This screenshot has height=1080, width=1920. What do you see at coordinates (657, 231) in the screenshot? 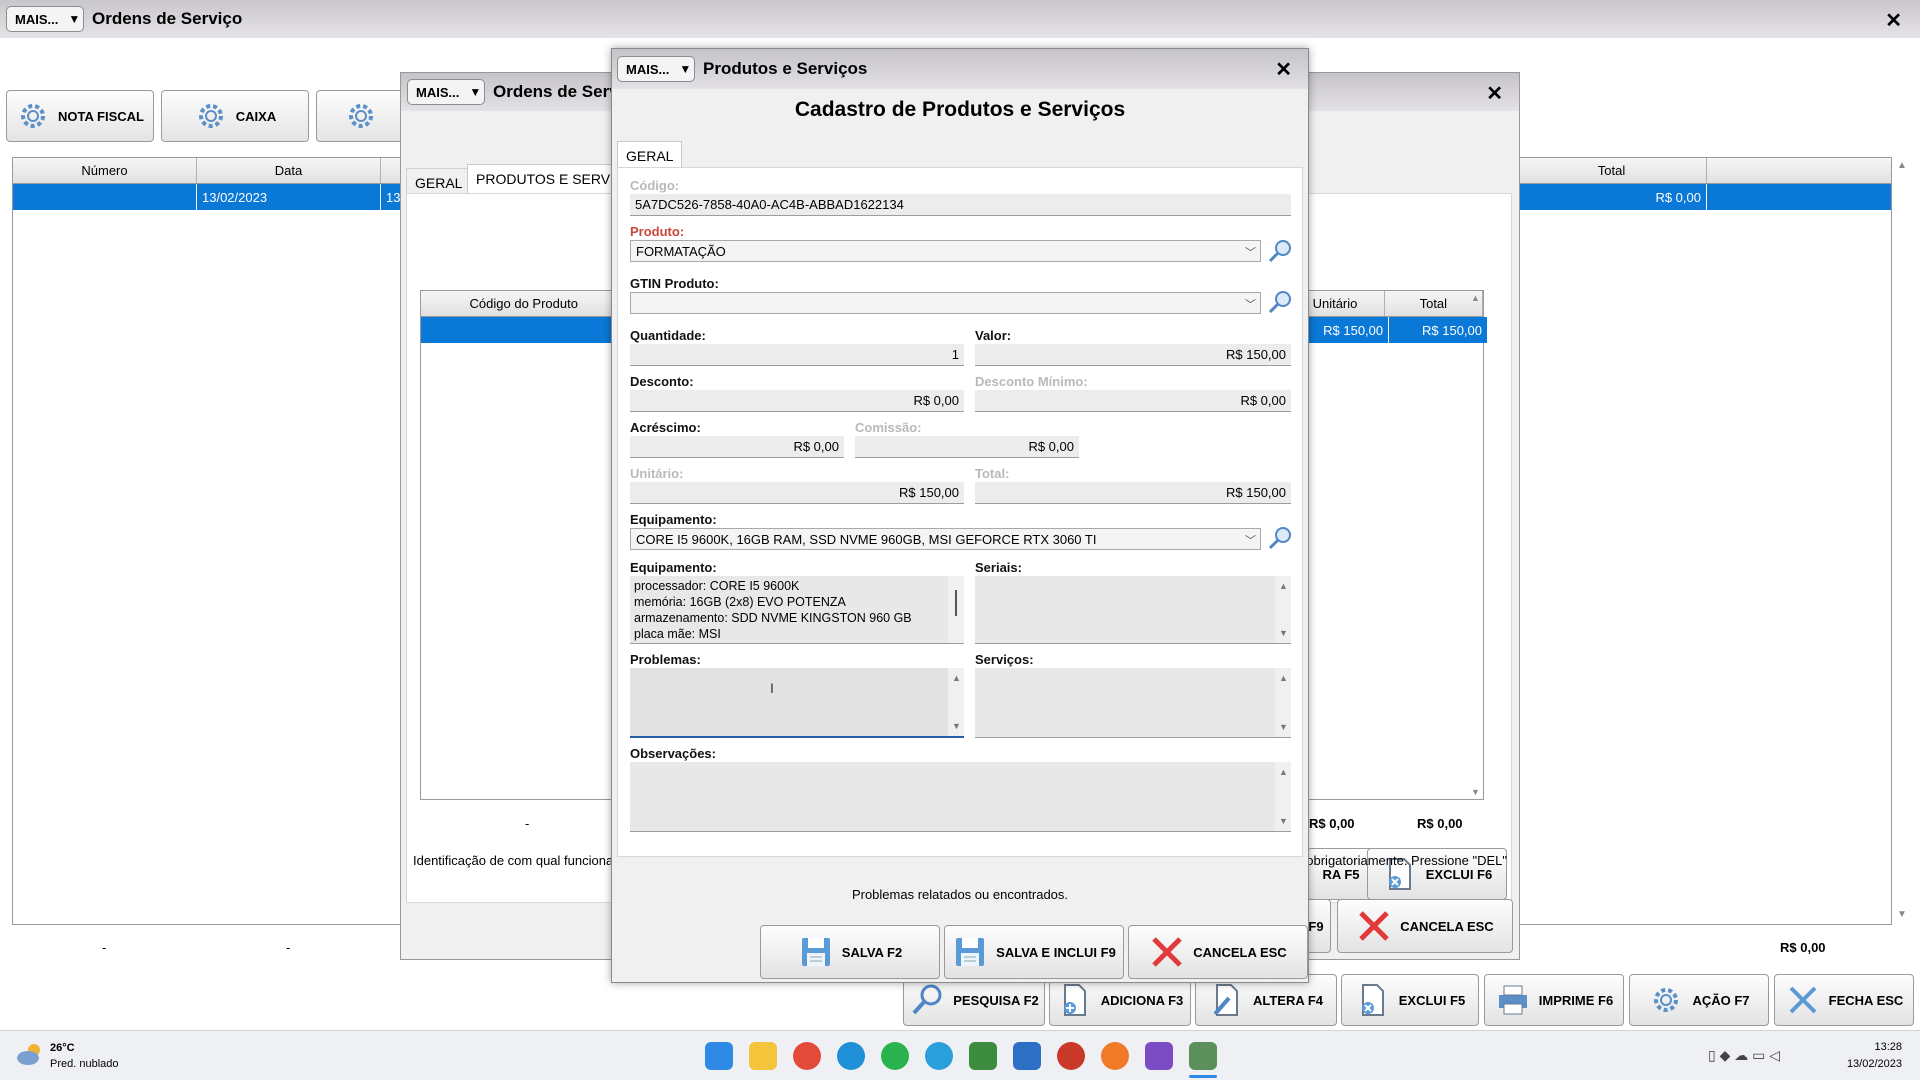
I see `produto-label: Produto:` at bounding box center [657, 231].